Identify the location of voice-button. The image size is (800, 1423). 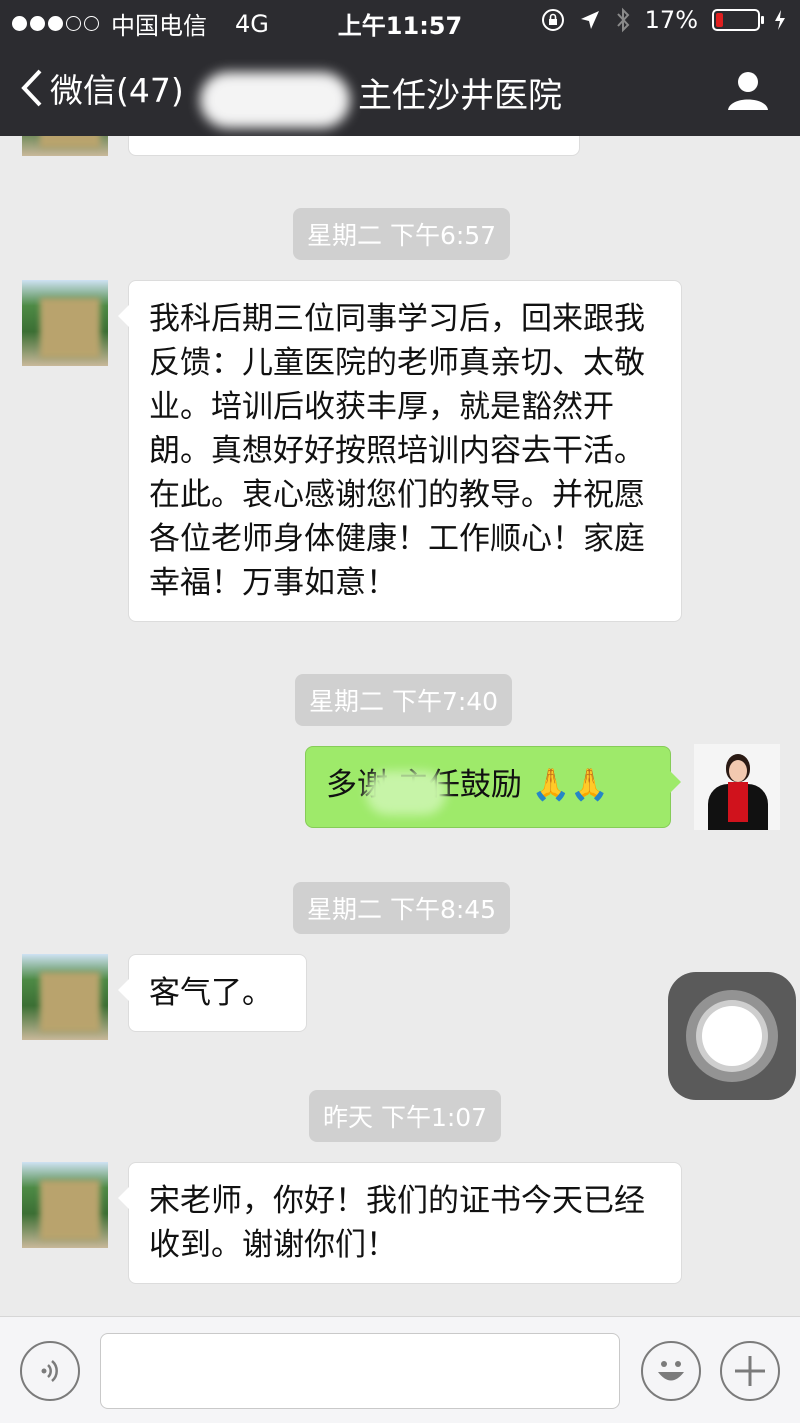
(50, 1371).